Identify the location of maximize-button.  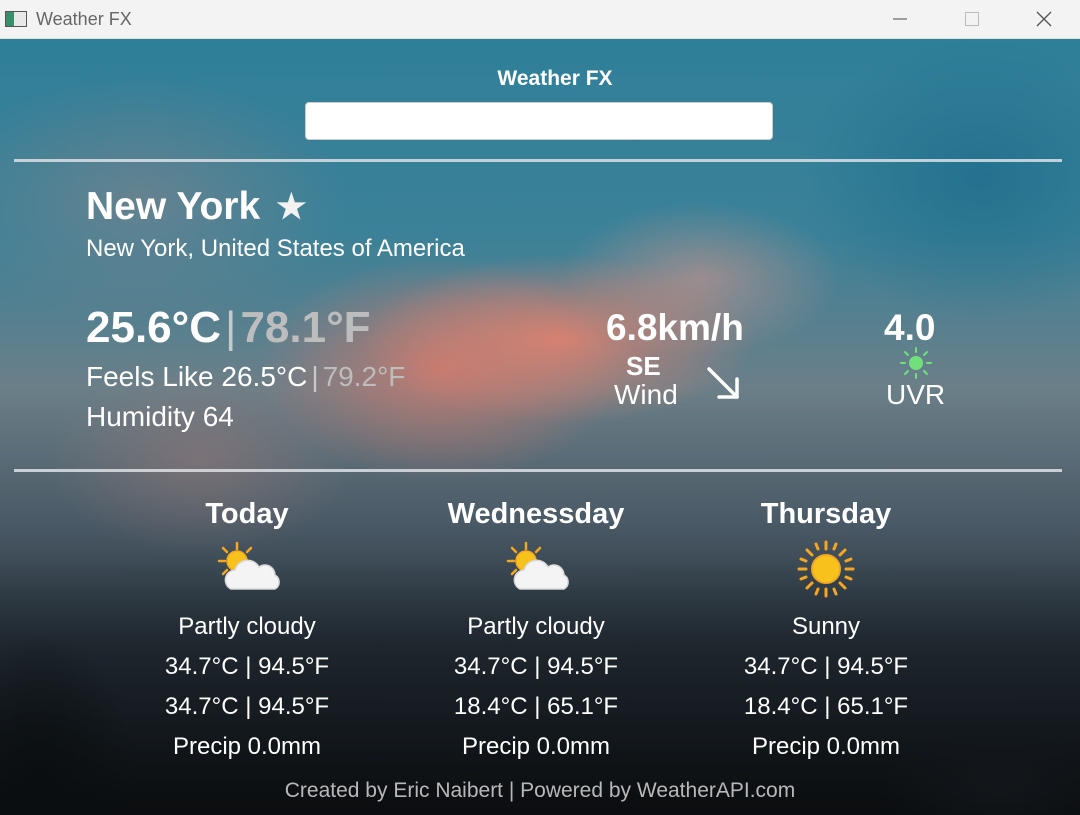
(972, 19).